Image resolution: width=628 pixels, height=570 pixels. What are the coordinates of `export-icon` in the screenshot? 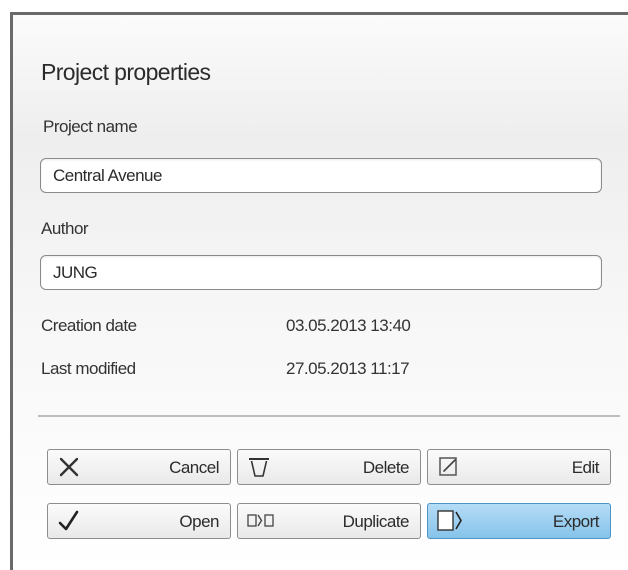 It's located at (449, 520).